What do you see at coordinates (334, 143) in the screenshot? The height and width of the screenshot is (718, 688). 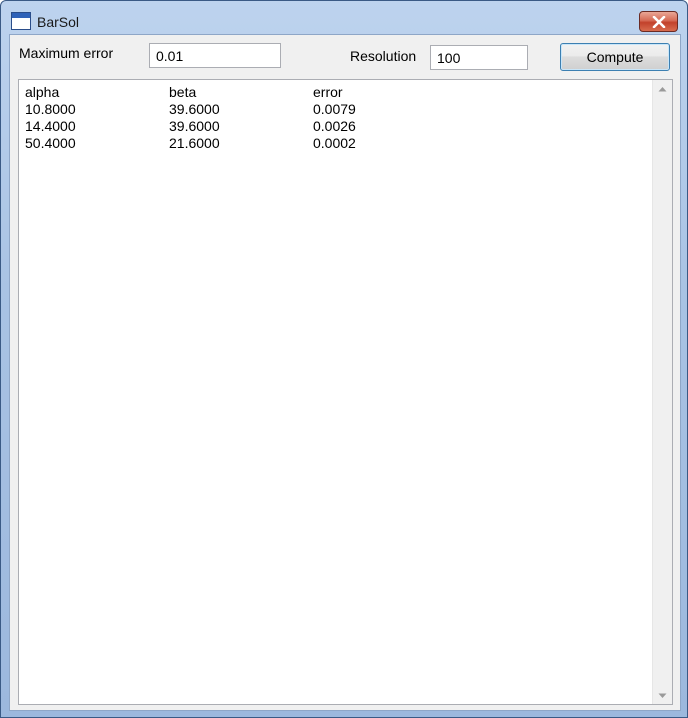 I see `cell-error: 0.0002` at bounding box center [334, 143].